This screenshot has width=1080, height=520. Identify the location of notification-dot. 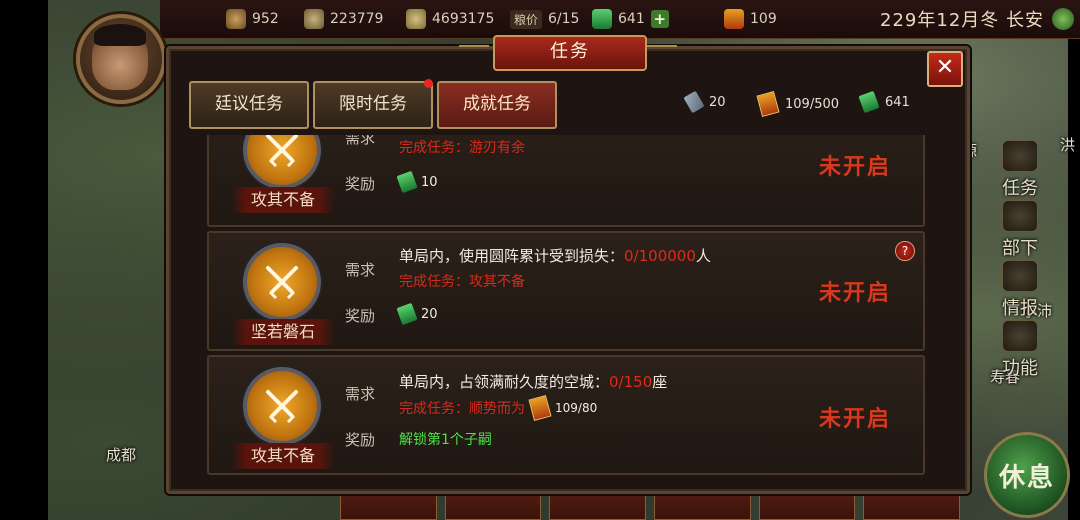
(428, 83).